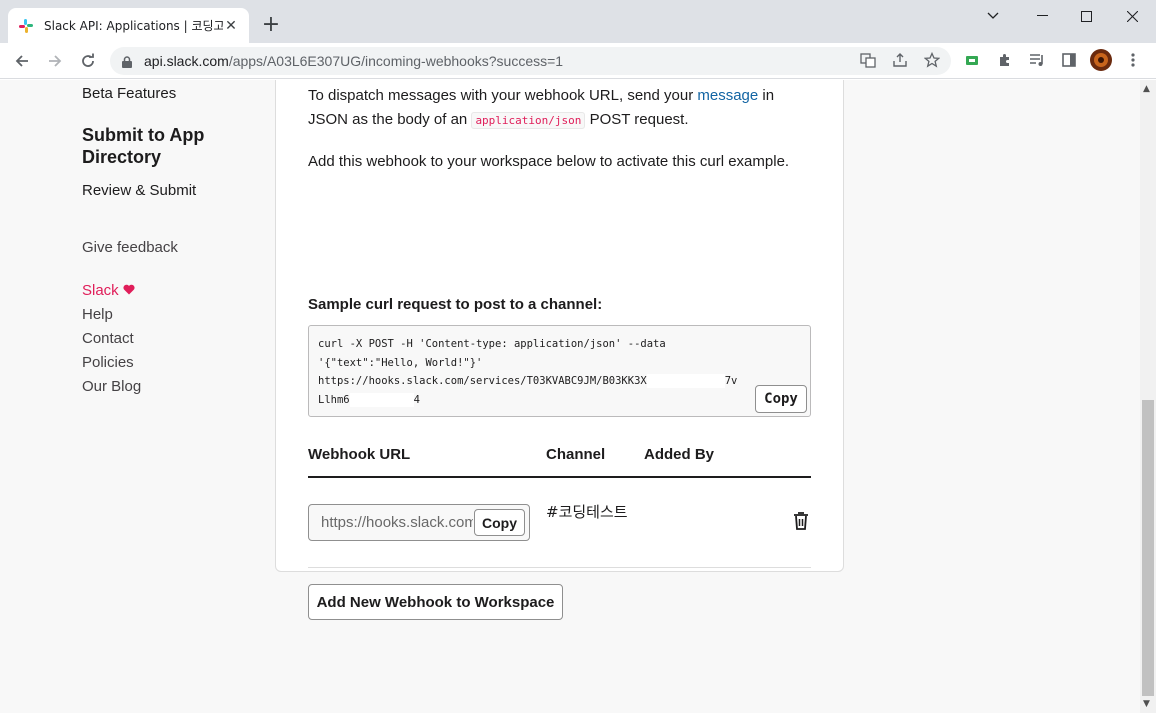 The image size is (1156, 713). I want to click on sidebar-contact: Contact, so click(108, 338).